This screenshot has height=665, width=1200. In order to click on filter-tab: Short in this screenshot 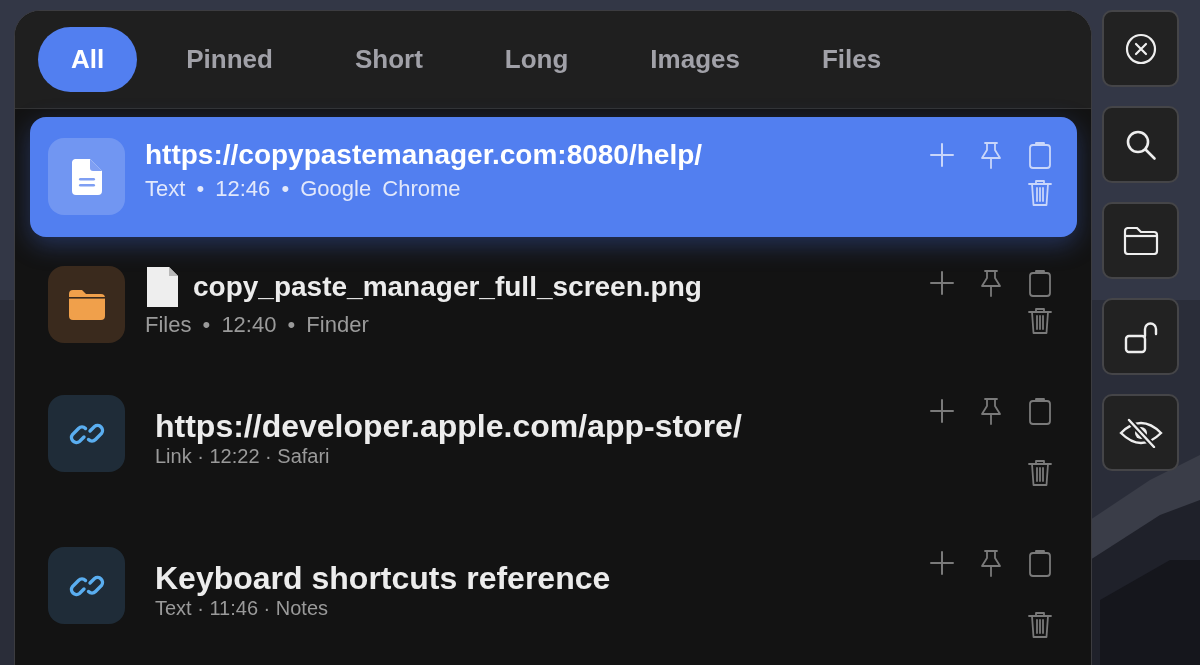, I will do `click(388, 59)`.